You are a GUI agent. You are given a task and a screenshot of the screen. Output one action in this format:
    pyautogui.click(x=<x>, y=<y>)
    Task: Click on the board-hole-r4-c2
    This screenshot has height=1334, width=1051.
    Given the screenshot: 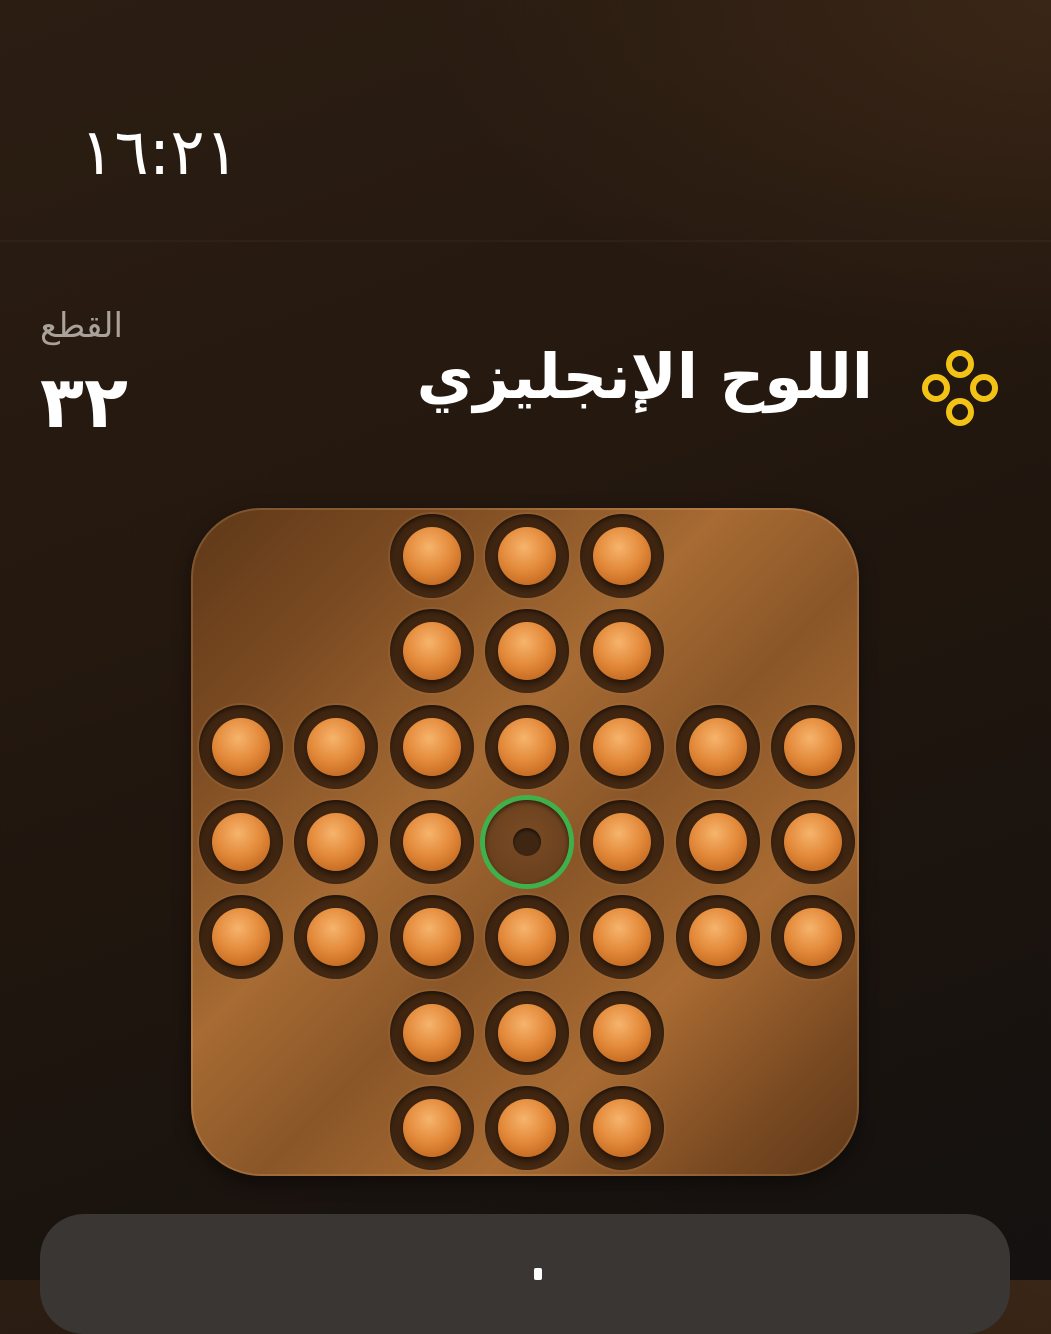 What is the action you would take?
    pyautogui.click(x=431, y=937)
    